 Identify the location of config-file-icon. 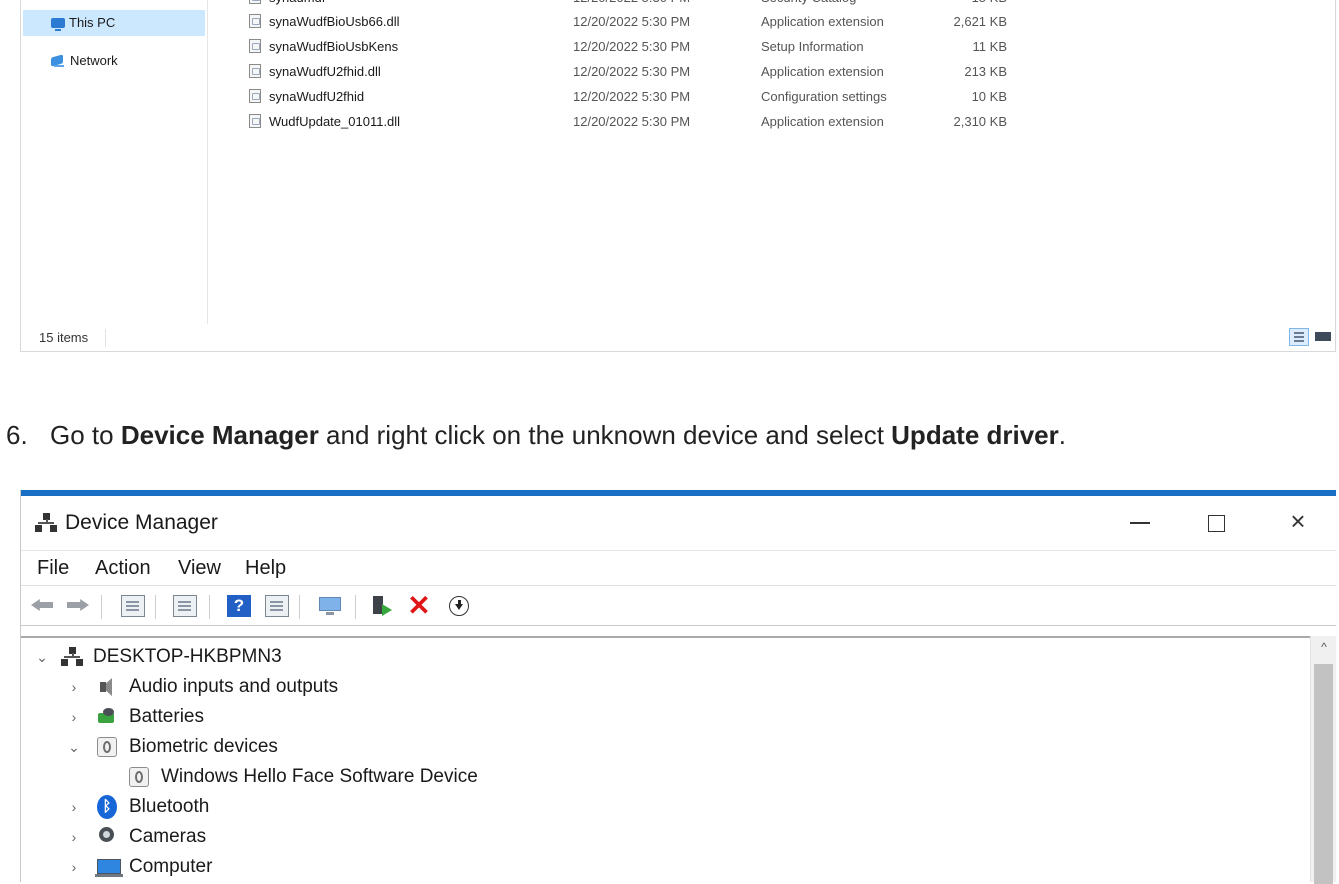
(255, 96).